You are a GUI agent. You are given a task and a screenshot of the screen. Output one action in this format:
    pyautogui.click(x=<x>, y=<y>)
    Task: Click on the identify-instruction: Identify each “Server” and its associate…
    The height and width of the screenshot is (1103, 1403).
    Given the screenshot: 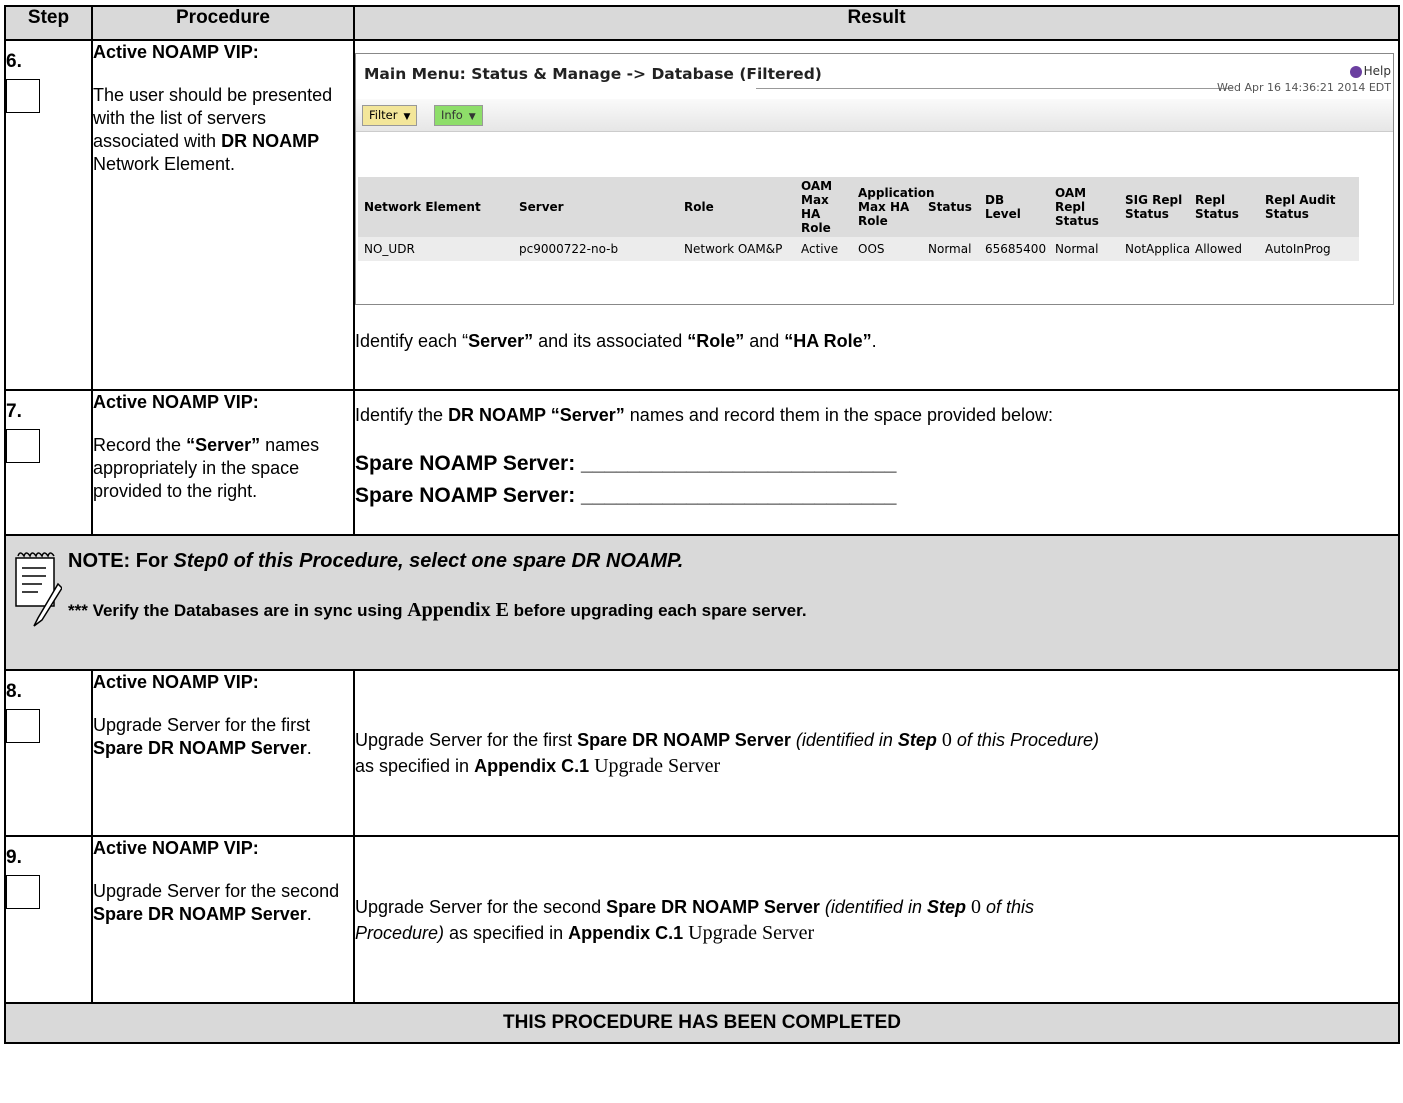 What is the action you would take?
    pyautogui.click(x=616, y=341)
    